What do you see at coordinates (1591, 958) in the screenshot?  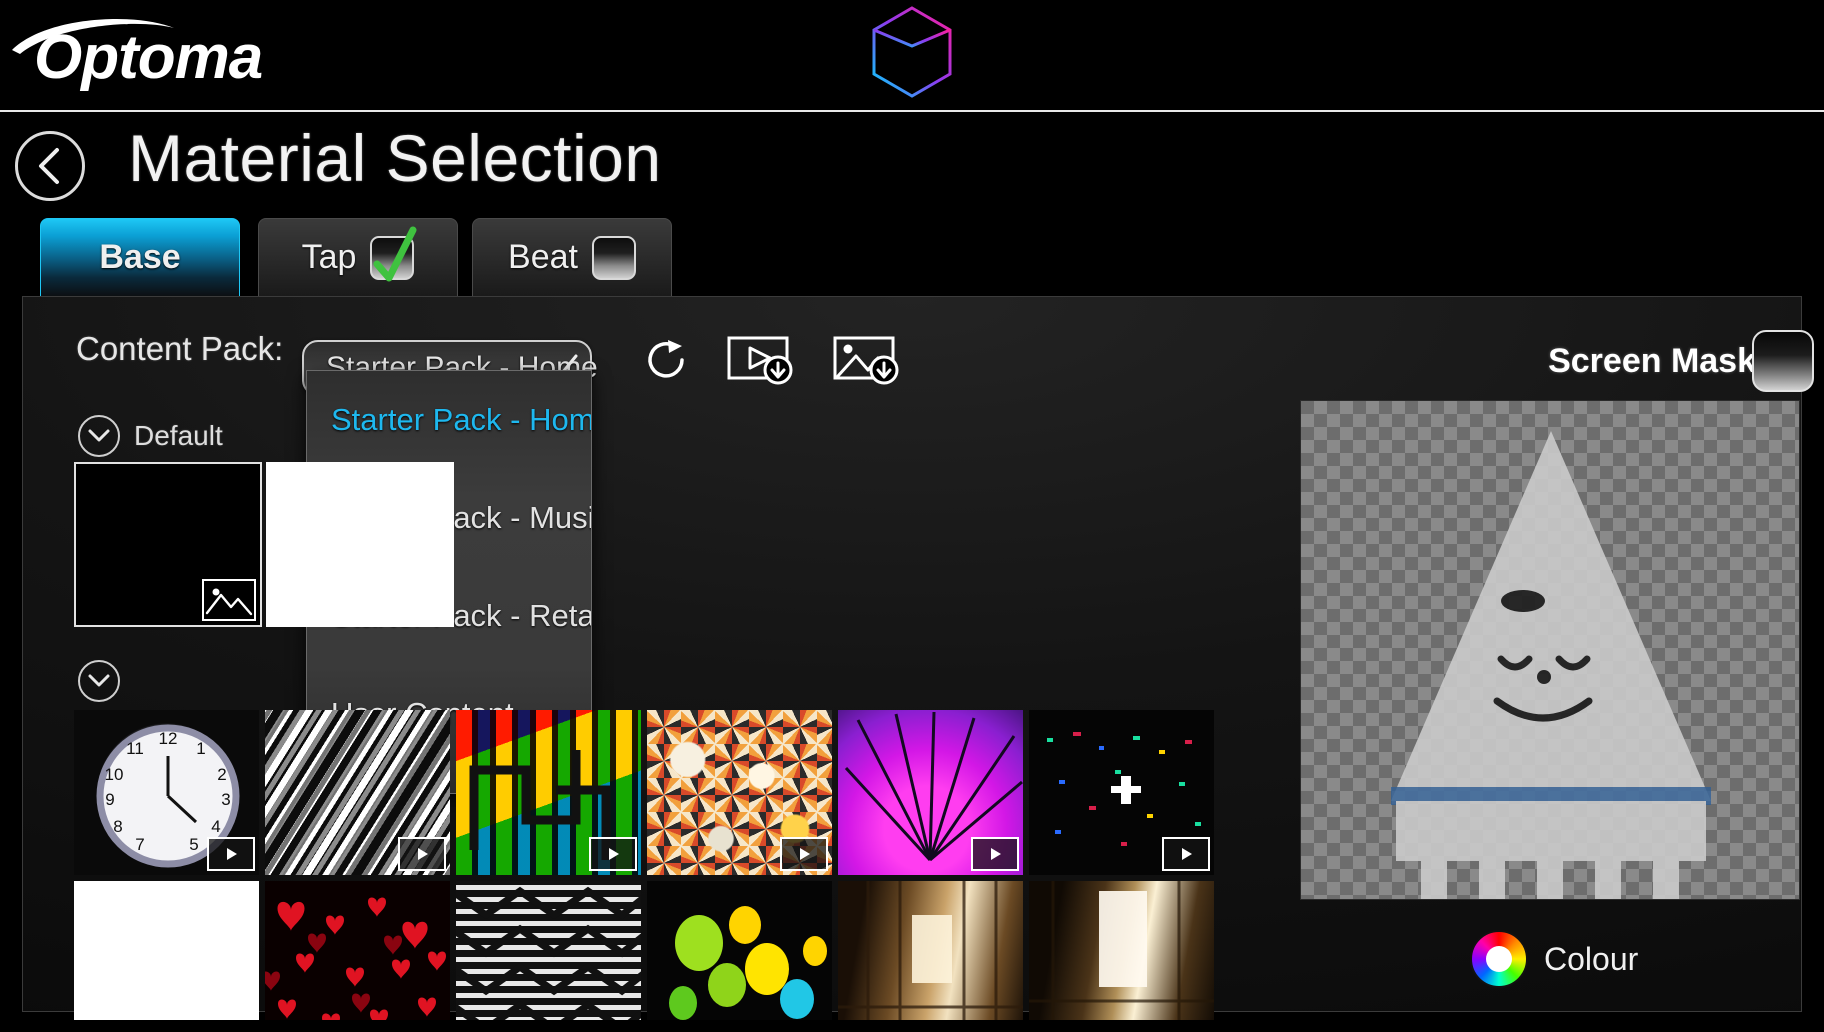 I see `colour-label: Colour` at bounding box center [1591, 958].